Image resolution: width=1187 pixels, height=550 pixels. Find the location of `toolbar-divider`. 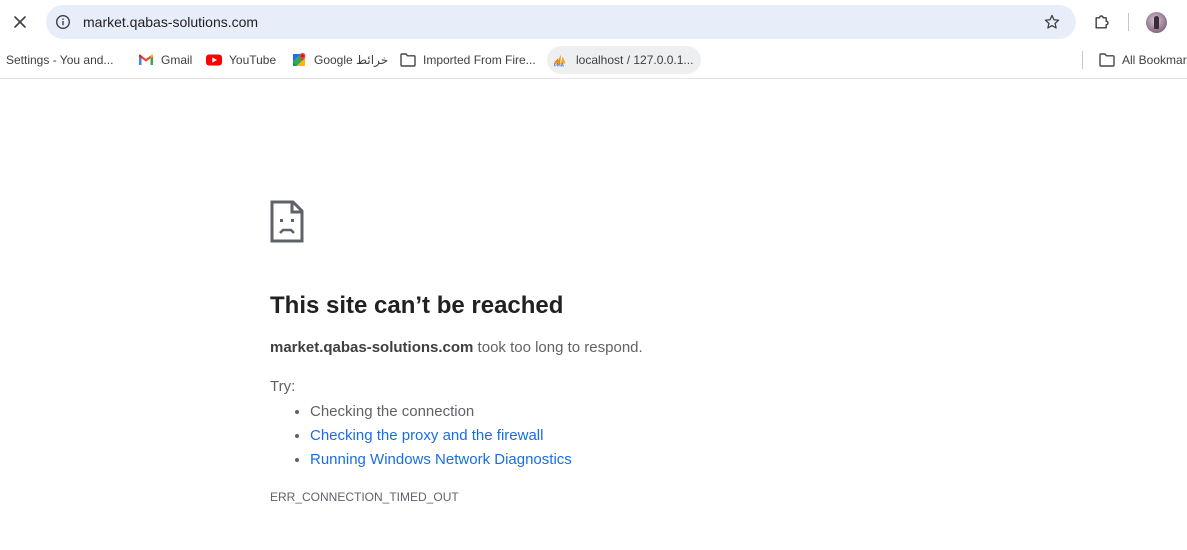

toolbar-divider is located at coordinates (1128, 22).